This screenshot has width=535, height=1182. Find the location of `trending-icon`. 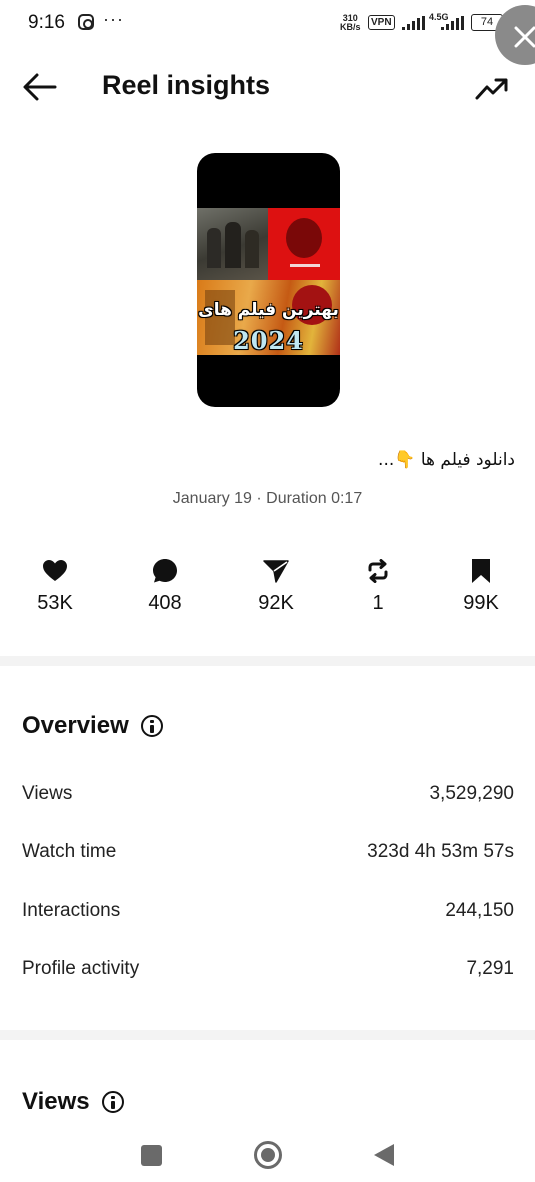

trending-icon is located at coordinates (492, 88).